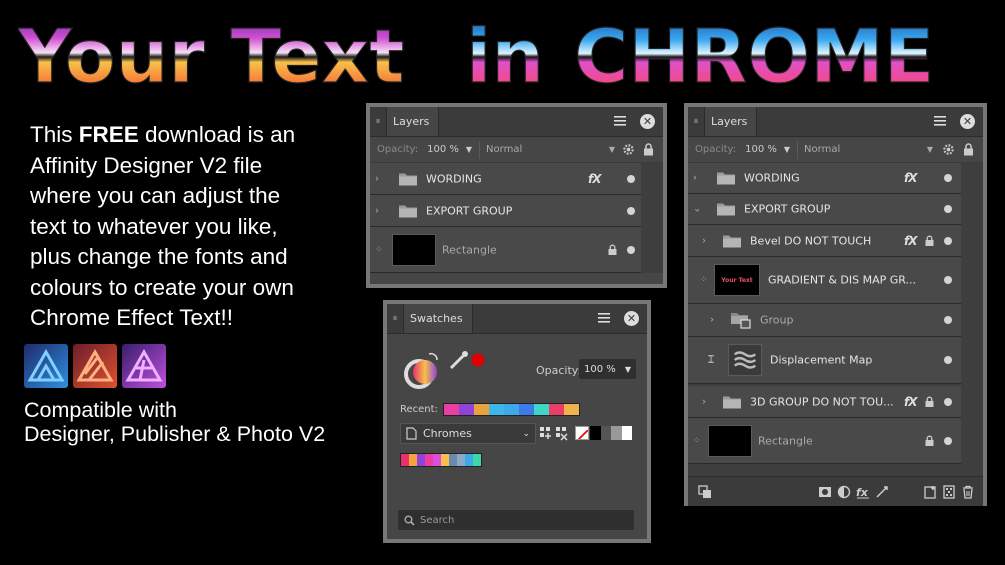  Describe the element at coordinates (825, 492) in the screenshot. I see `mask-icon` at that location.